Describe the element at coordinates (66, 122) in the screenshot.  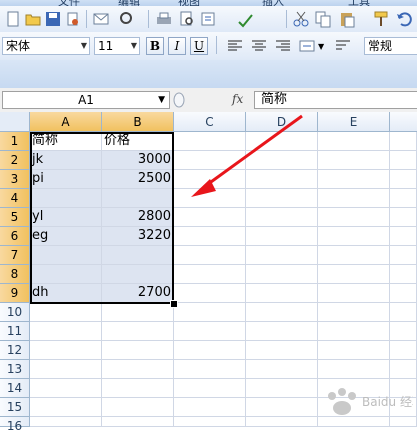
I see `column-header-a: A` at that location.